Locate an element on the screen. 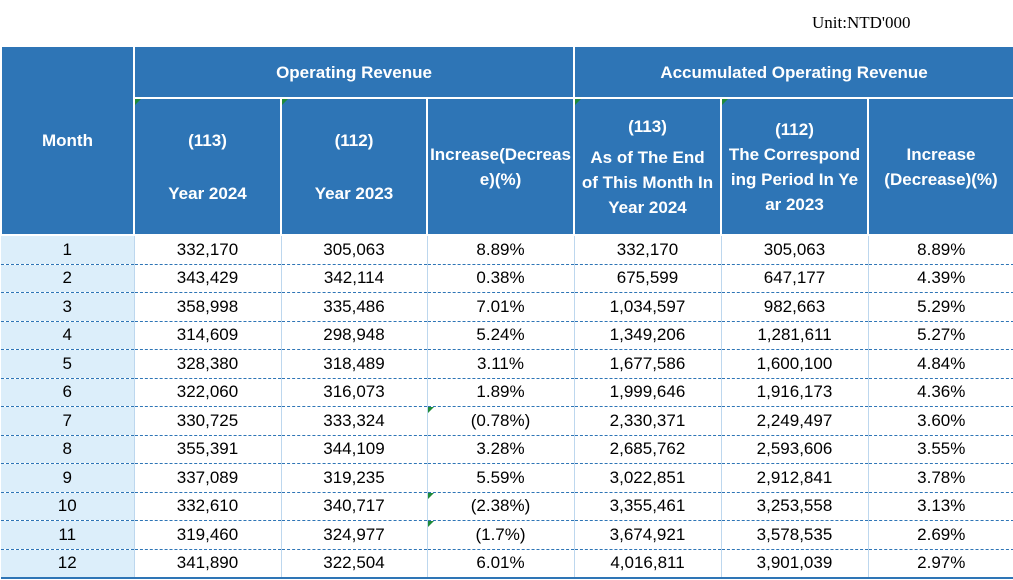 The image size is (1013, 580). acc-2024-cell: 3,355,461 is located at coordinates (647, 506).